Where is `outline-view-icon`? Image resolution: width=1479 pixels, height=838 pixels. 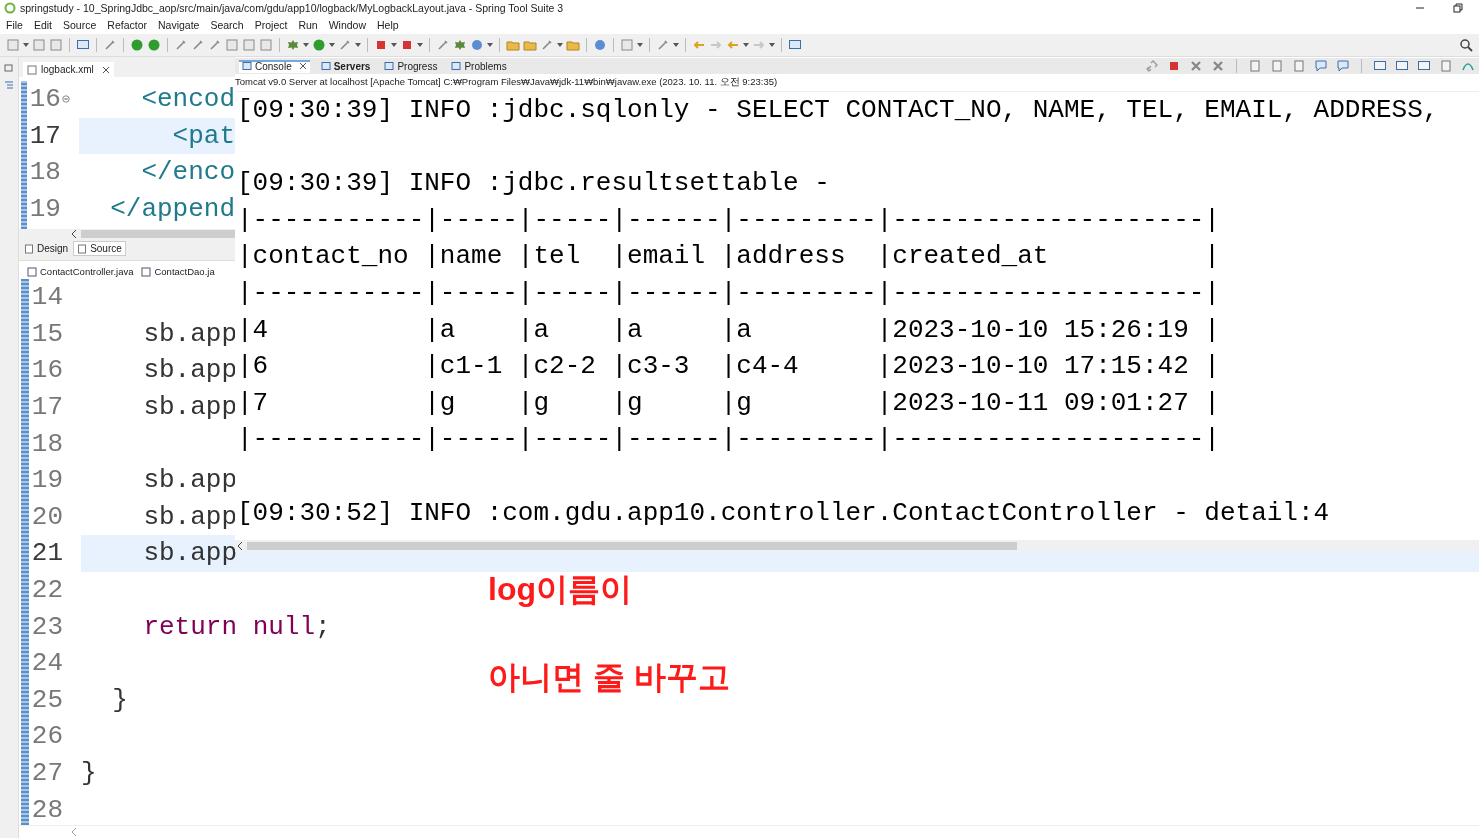 outline-view-icon is located at coordinates (9, 85).